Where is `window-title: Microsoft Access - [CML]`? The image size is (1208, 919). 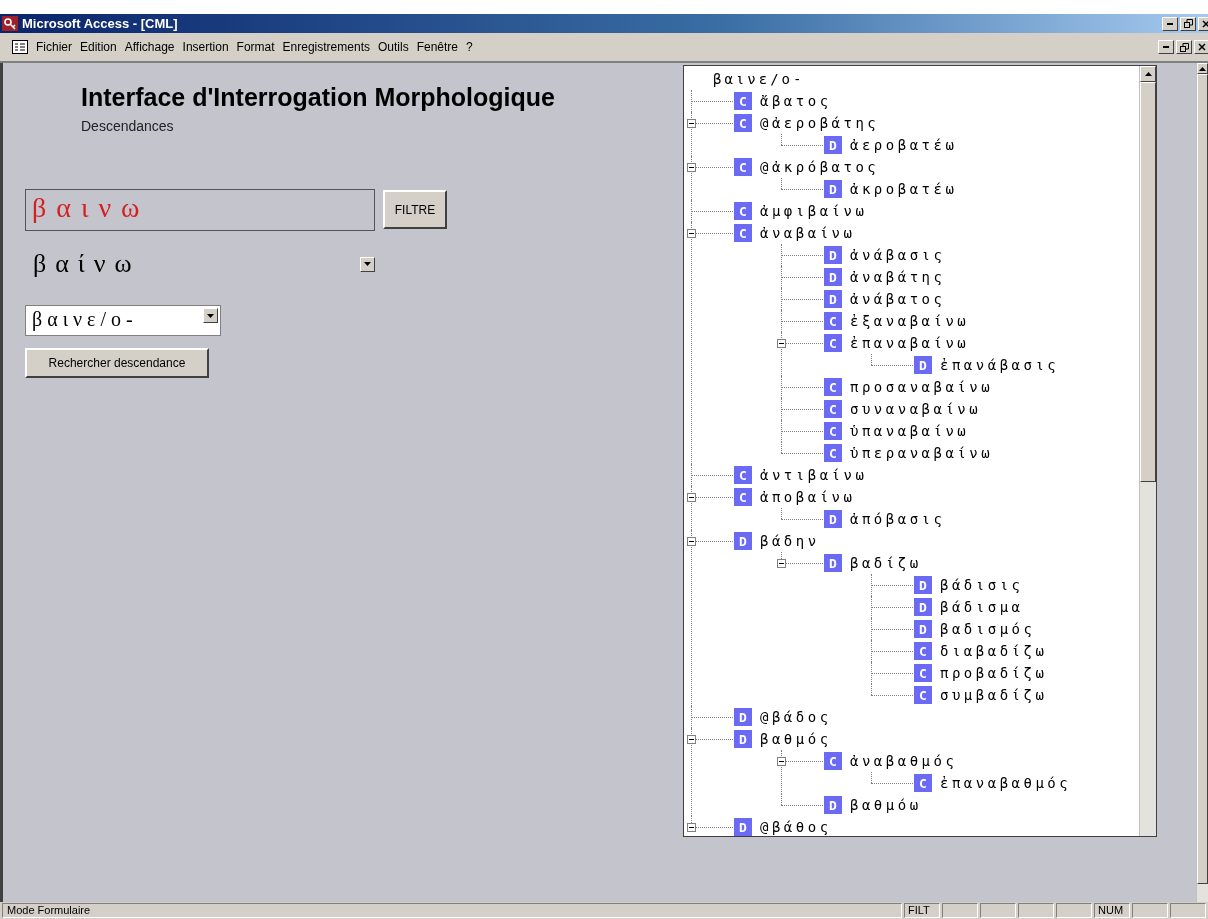
window-title: Microsoft Access - [CML] is located at coordinates (100, 23).